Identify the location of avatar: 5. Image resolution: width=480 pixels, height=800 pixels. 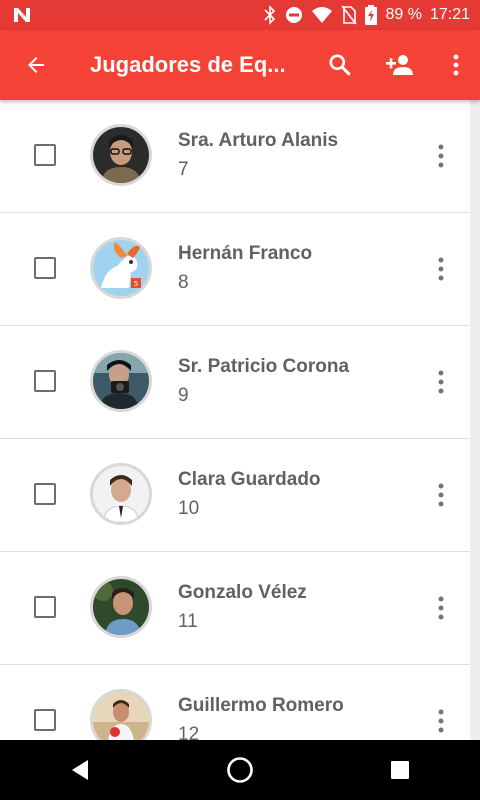
(121, 268).